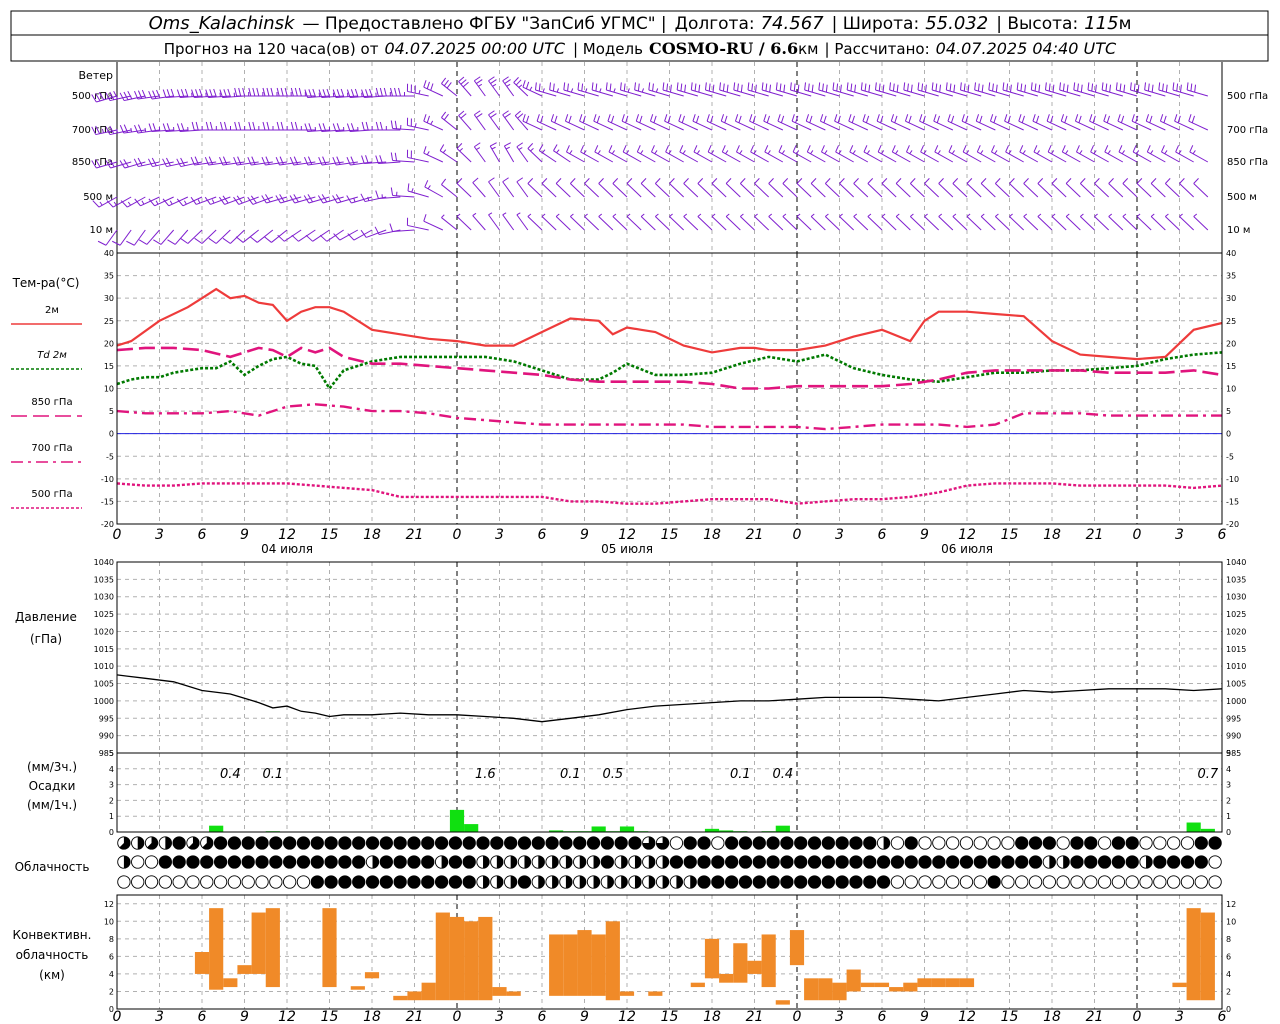 The height and width of the screenshot is (1024, 1280). Describe the element at coordinates (1230, 456) in the screenshot. I see `temp-ytick-right: -5` at that location.